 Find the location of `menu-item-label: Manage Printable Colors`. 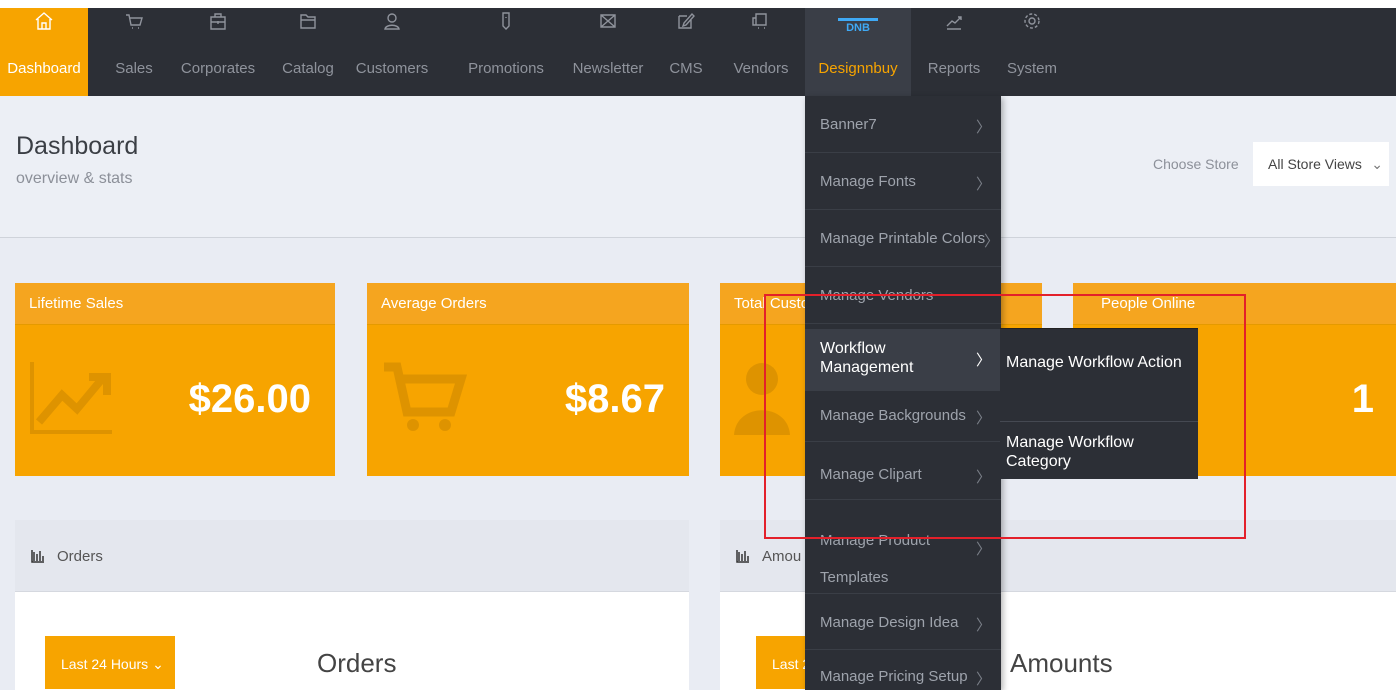

menu-item-label: Manage Printable Colors is located at coordinates (903, 238).